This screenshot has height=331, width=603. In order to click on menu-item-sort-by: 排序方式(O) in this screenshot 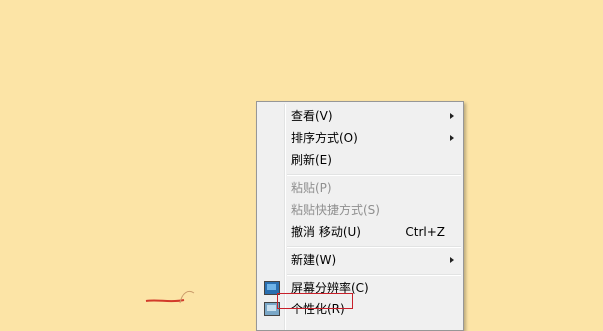, I will do `click(360, 138)`.